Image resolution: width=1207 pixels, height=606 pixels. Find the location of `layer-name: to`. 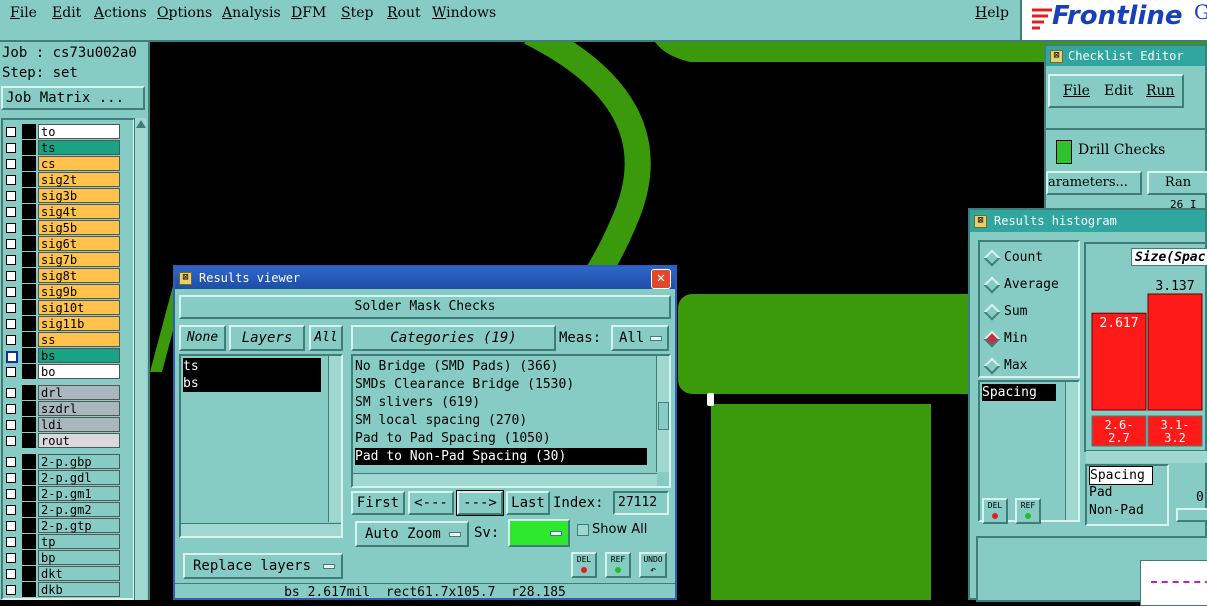

layer-name: to is located at coordinates (79, 131).